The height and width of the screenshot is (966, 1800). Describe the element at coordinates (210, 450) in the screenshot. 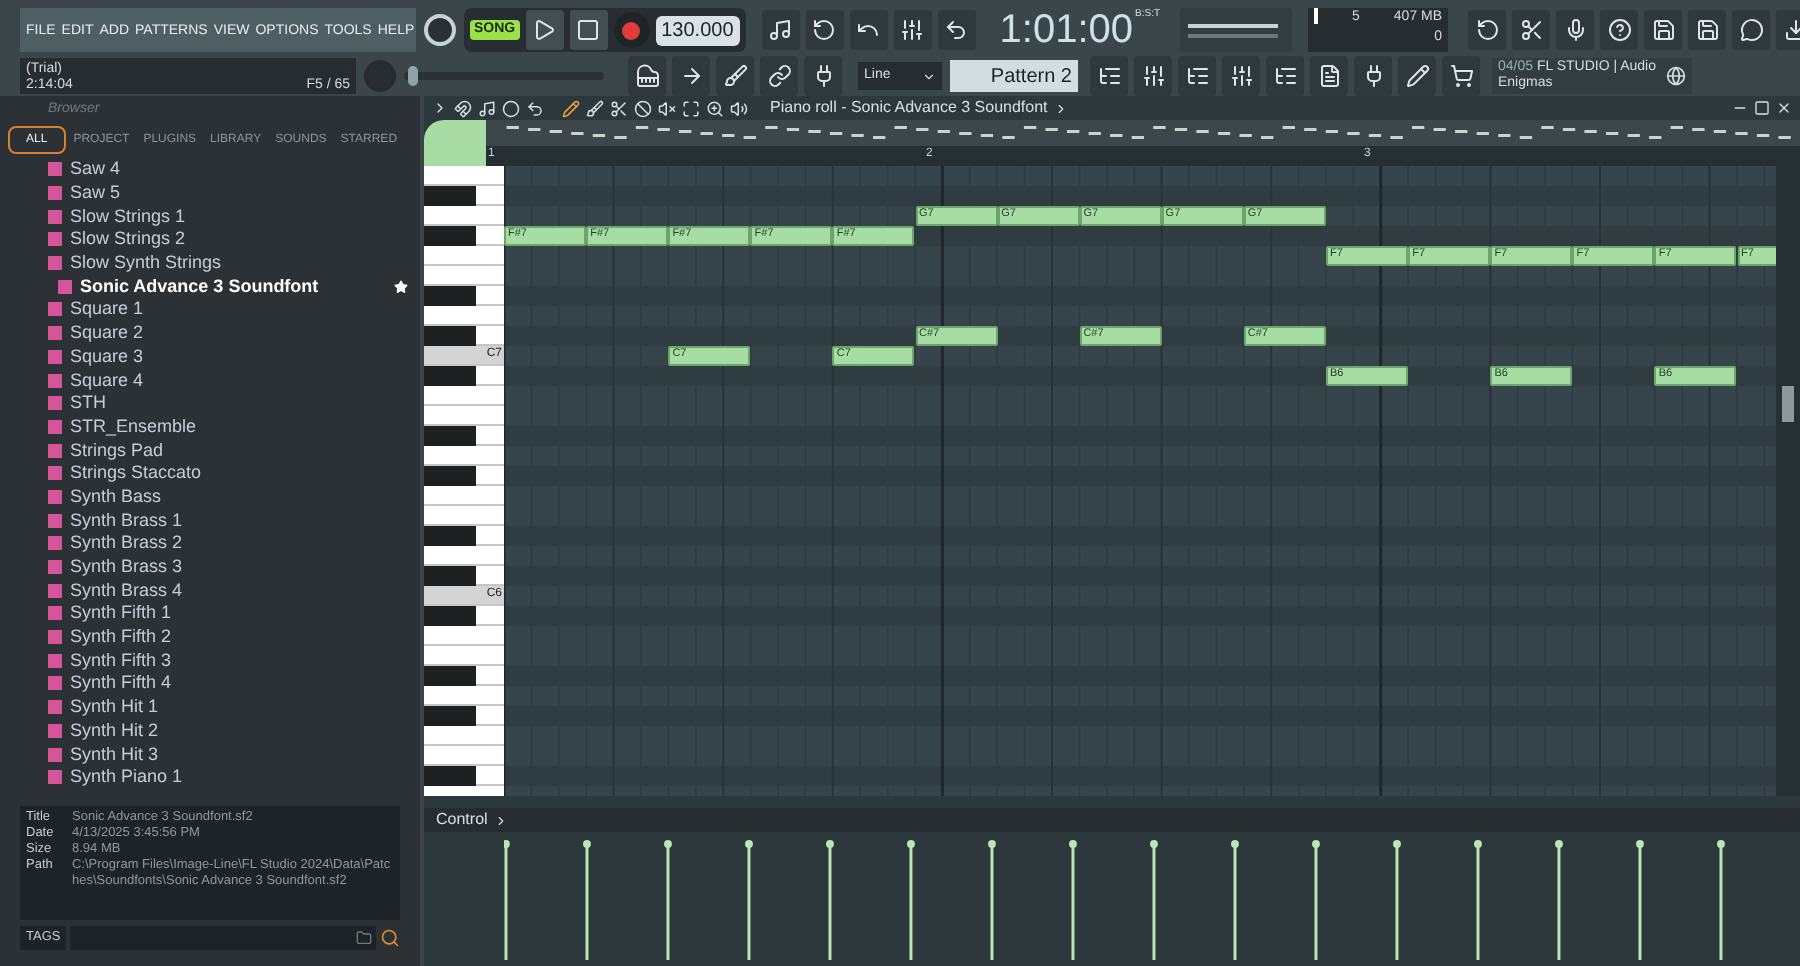

I see `browser-item: Strings Pad` at that location.